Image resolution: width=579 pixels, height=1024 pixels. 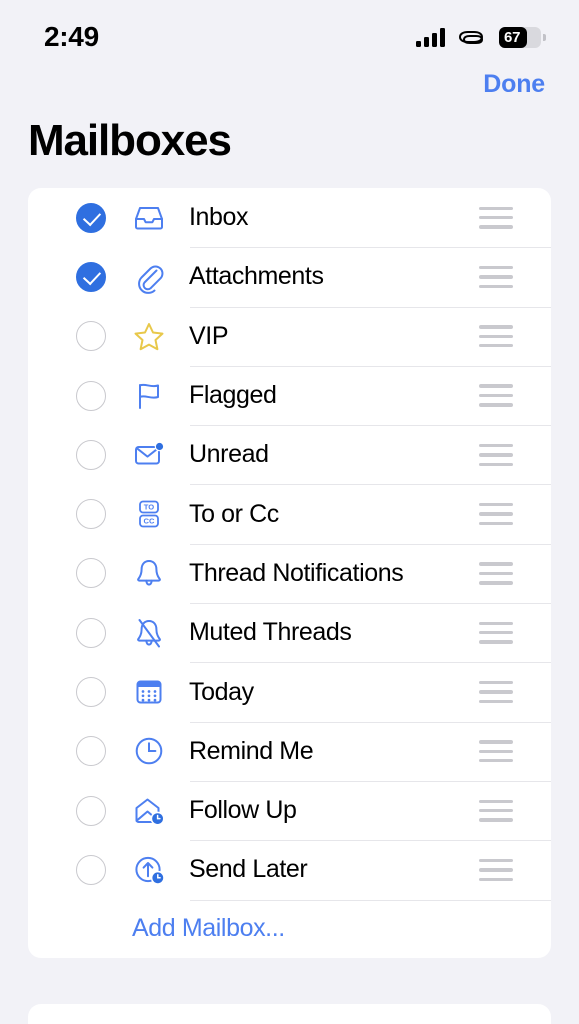 What do you see at coordinates (289, 513) in the screenshot?
I see `mailbox-row-to-or-cc: TO CC To or Cc` at bounding box center [289, 513].